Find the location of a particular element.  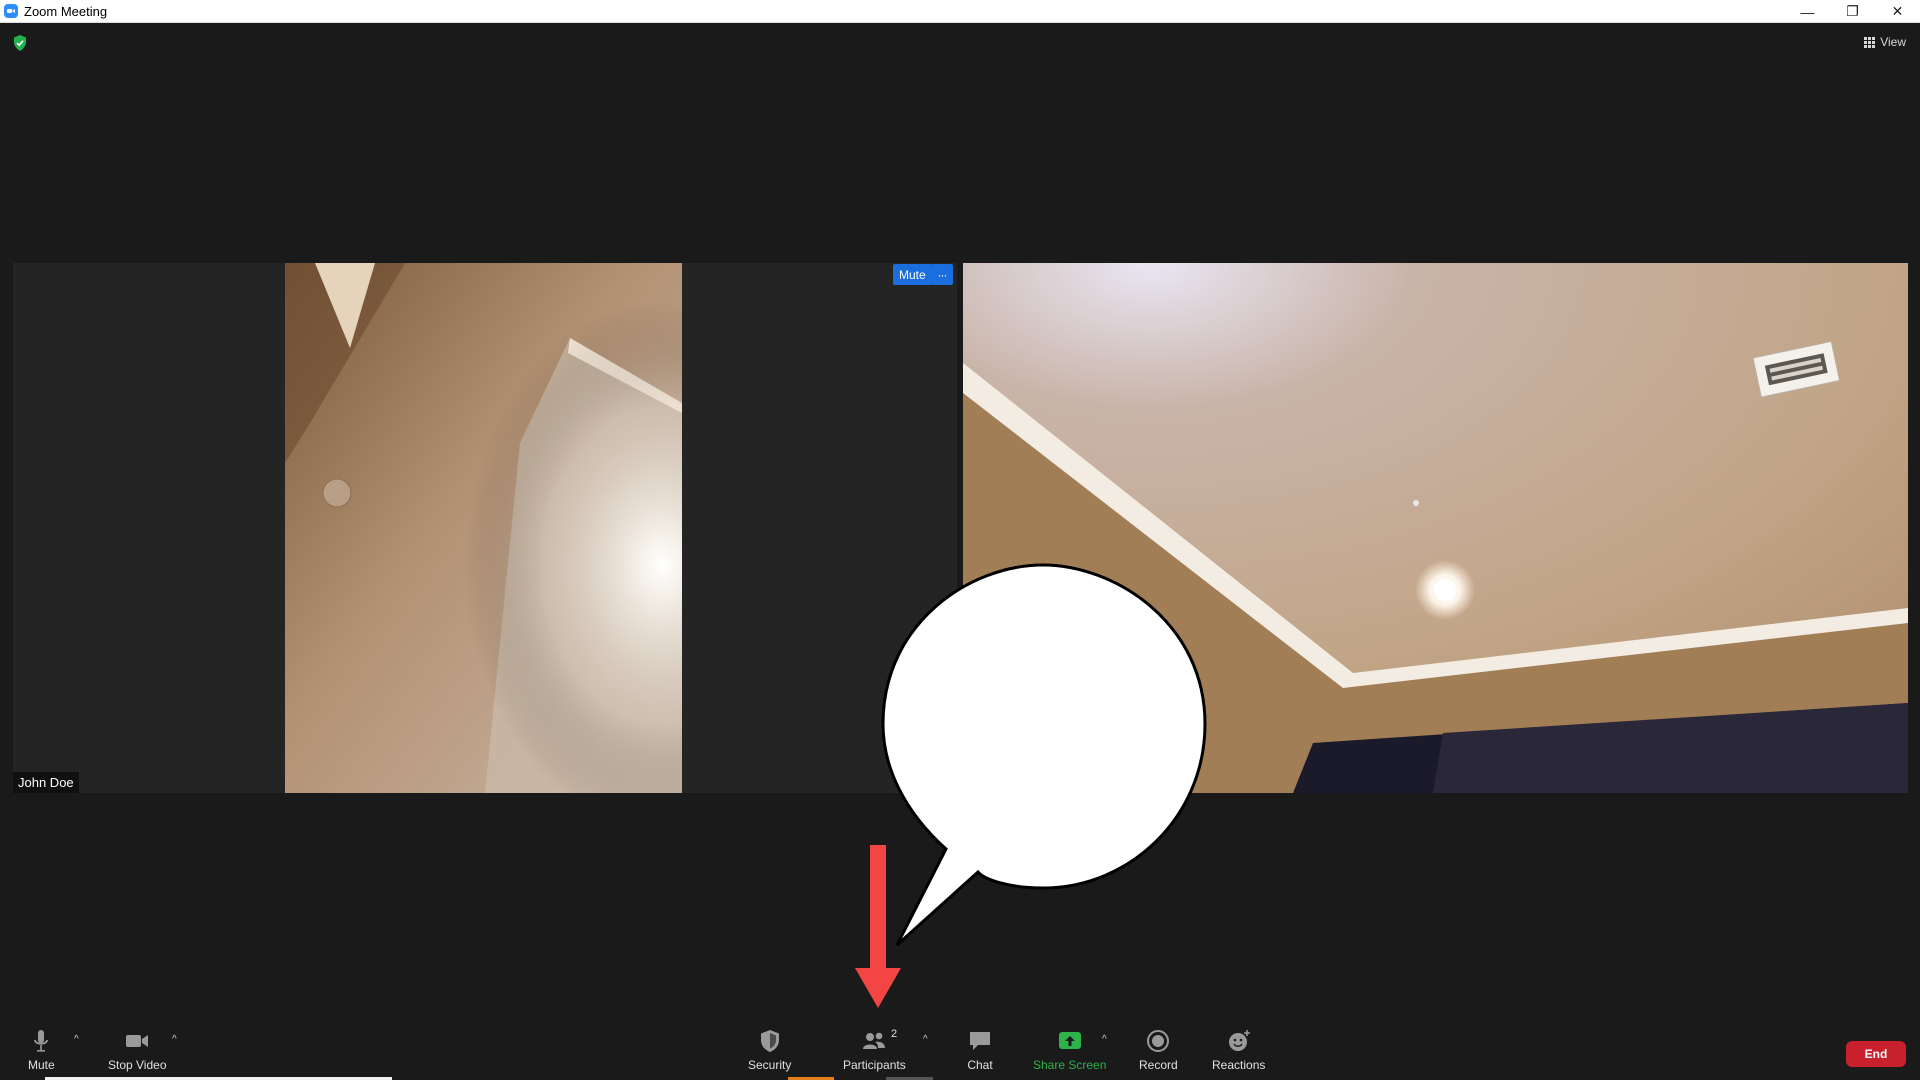

participant-more-button: ··· is located at coordinates (942, 274).